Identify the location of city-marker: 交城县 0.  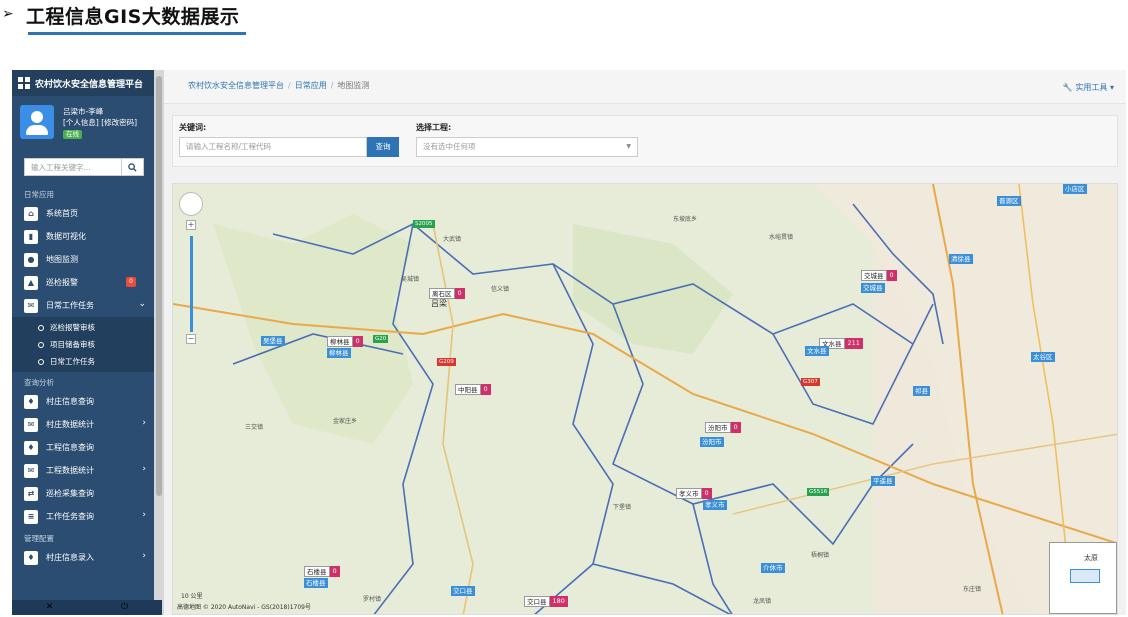
(879, 275).